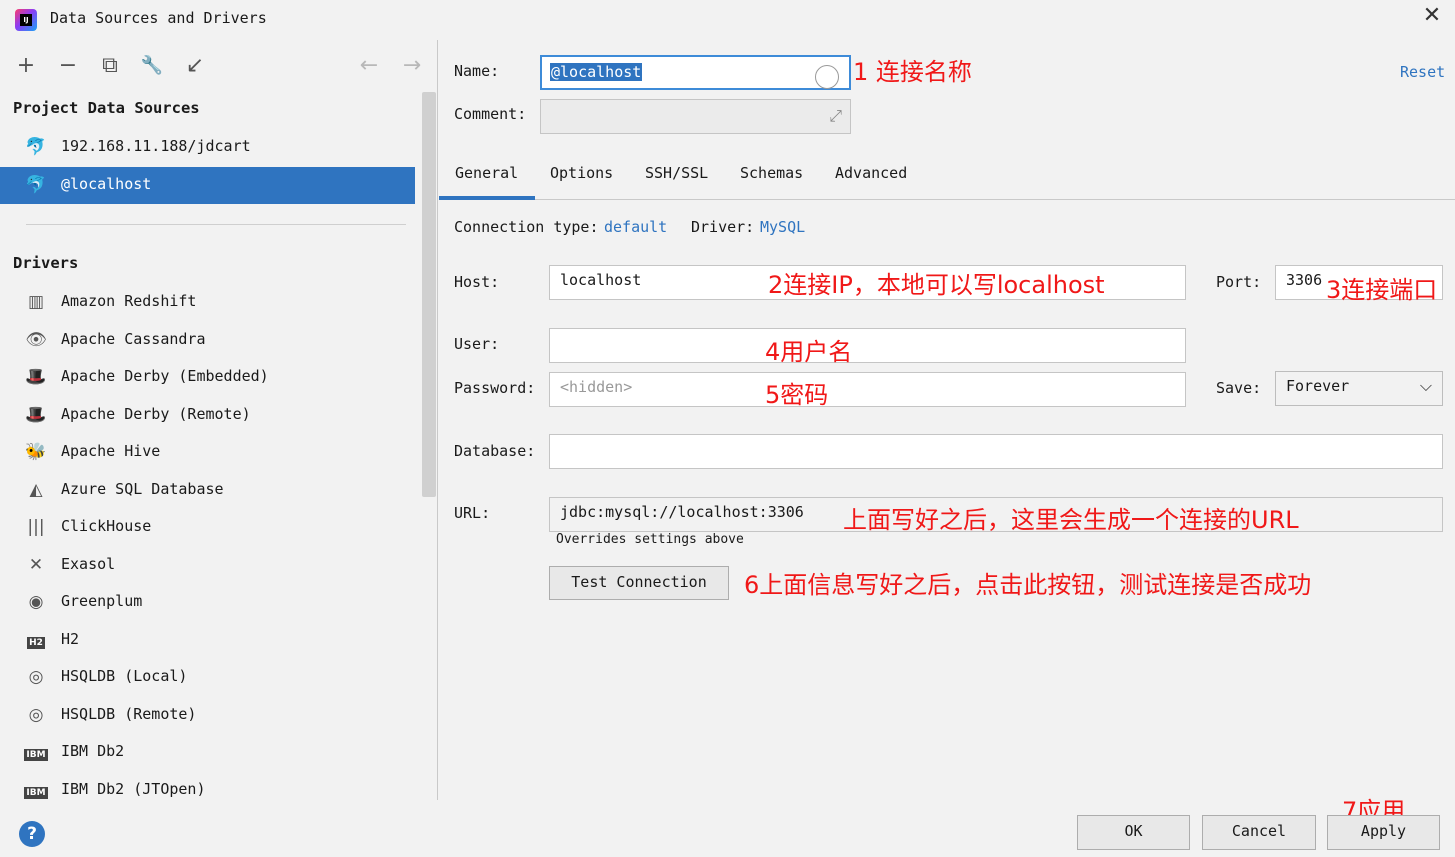  I want to click on connection-type-label: Connection type:, so click(526, 227).